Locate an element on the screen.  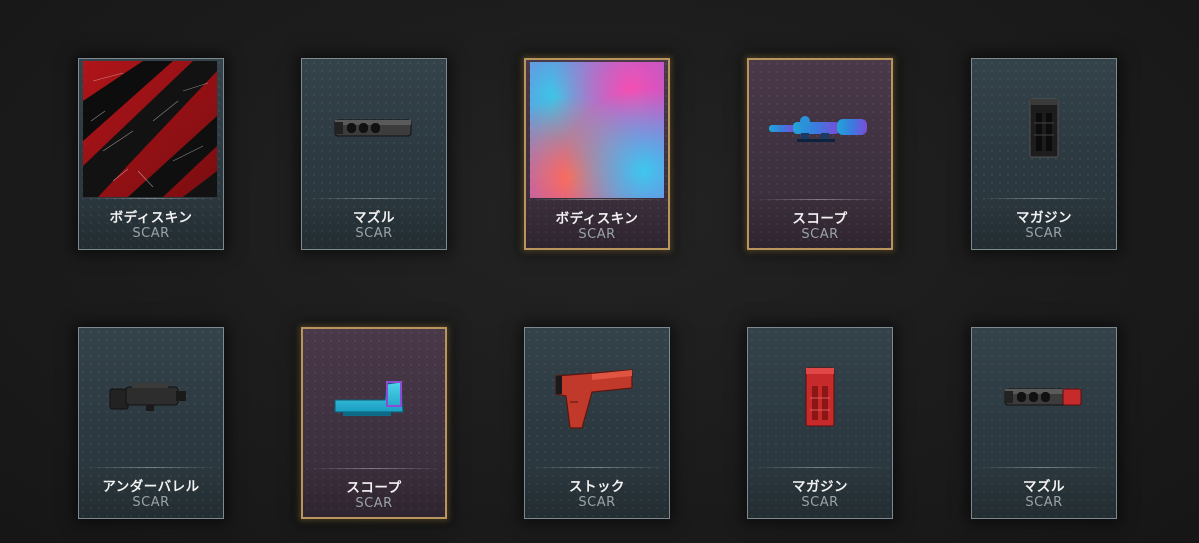
magazine-black-icon is located at coordinates (1044, 128).